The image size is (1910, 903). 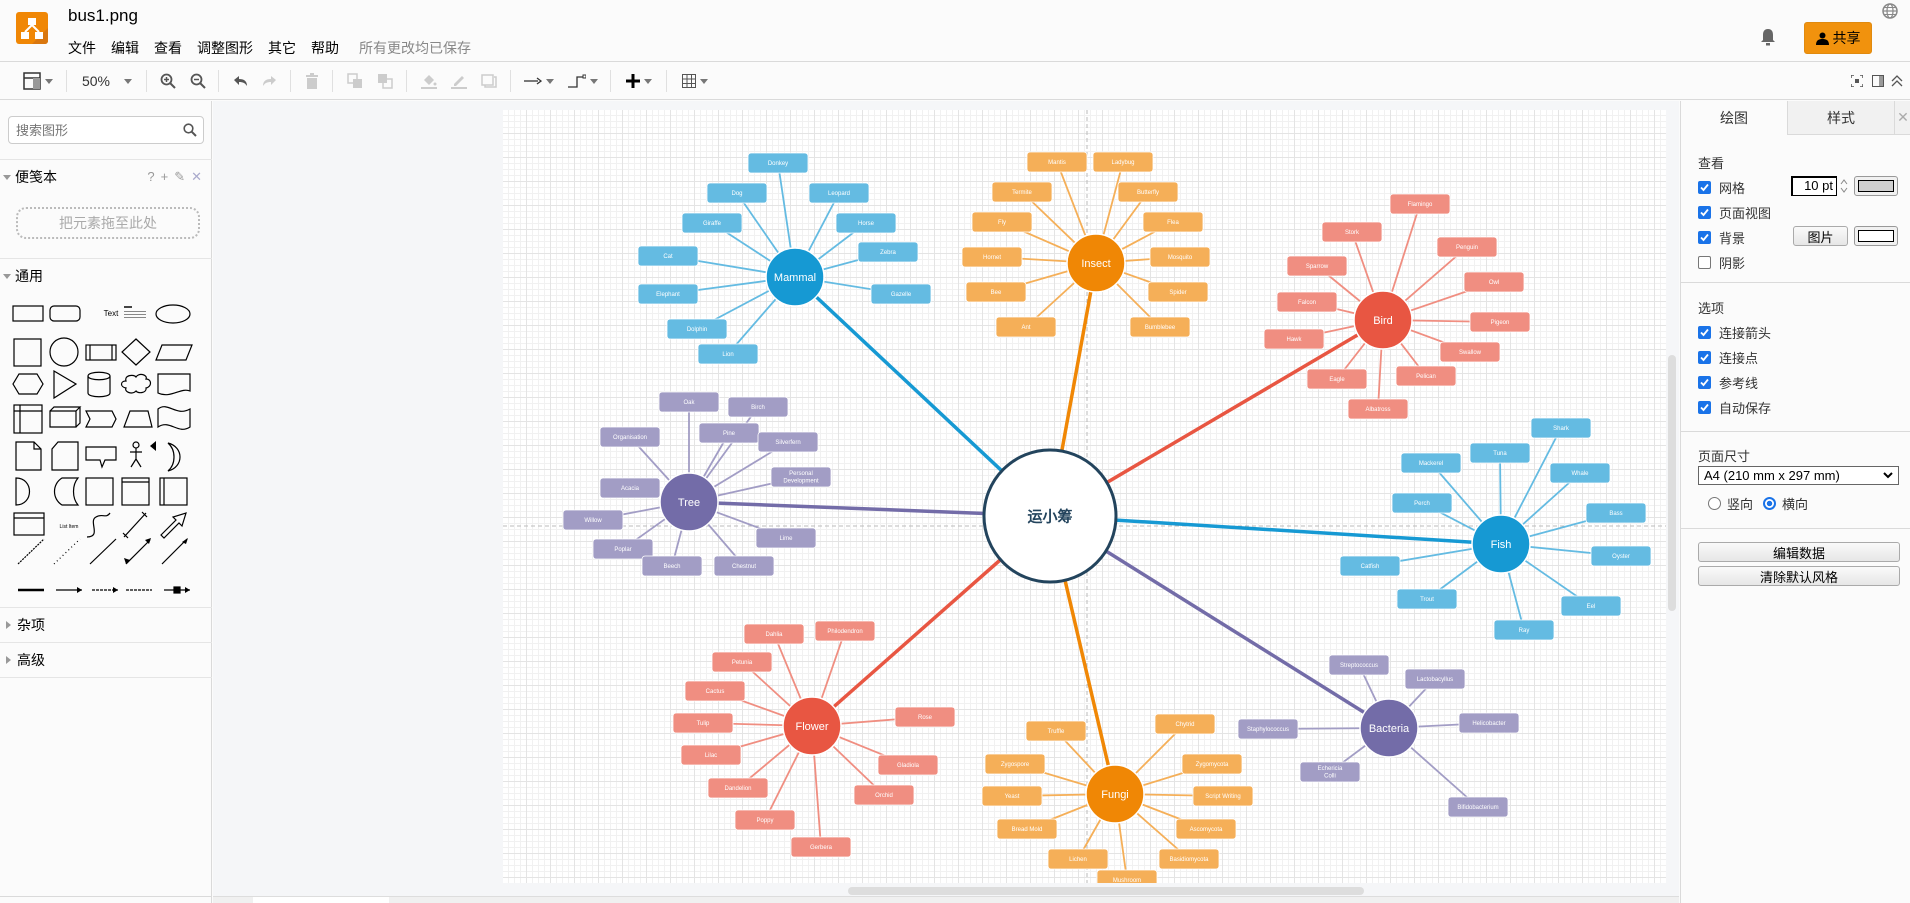 What do you see at coordinates (98, 525) in the screenshot?
I see `shape-curve` at bounding box center [98, 525].